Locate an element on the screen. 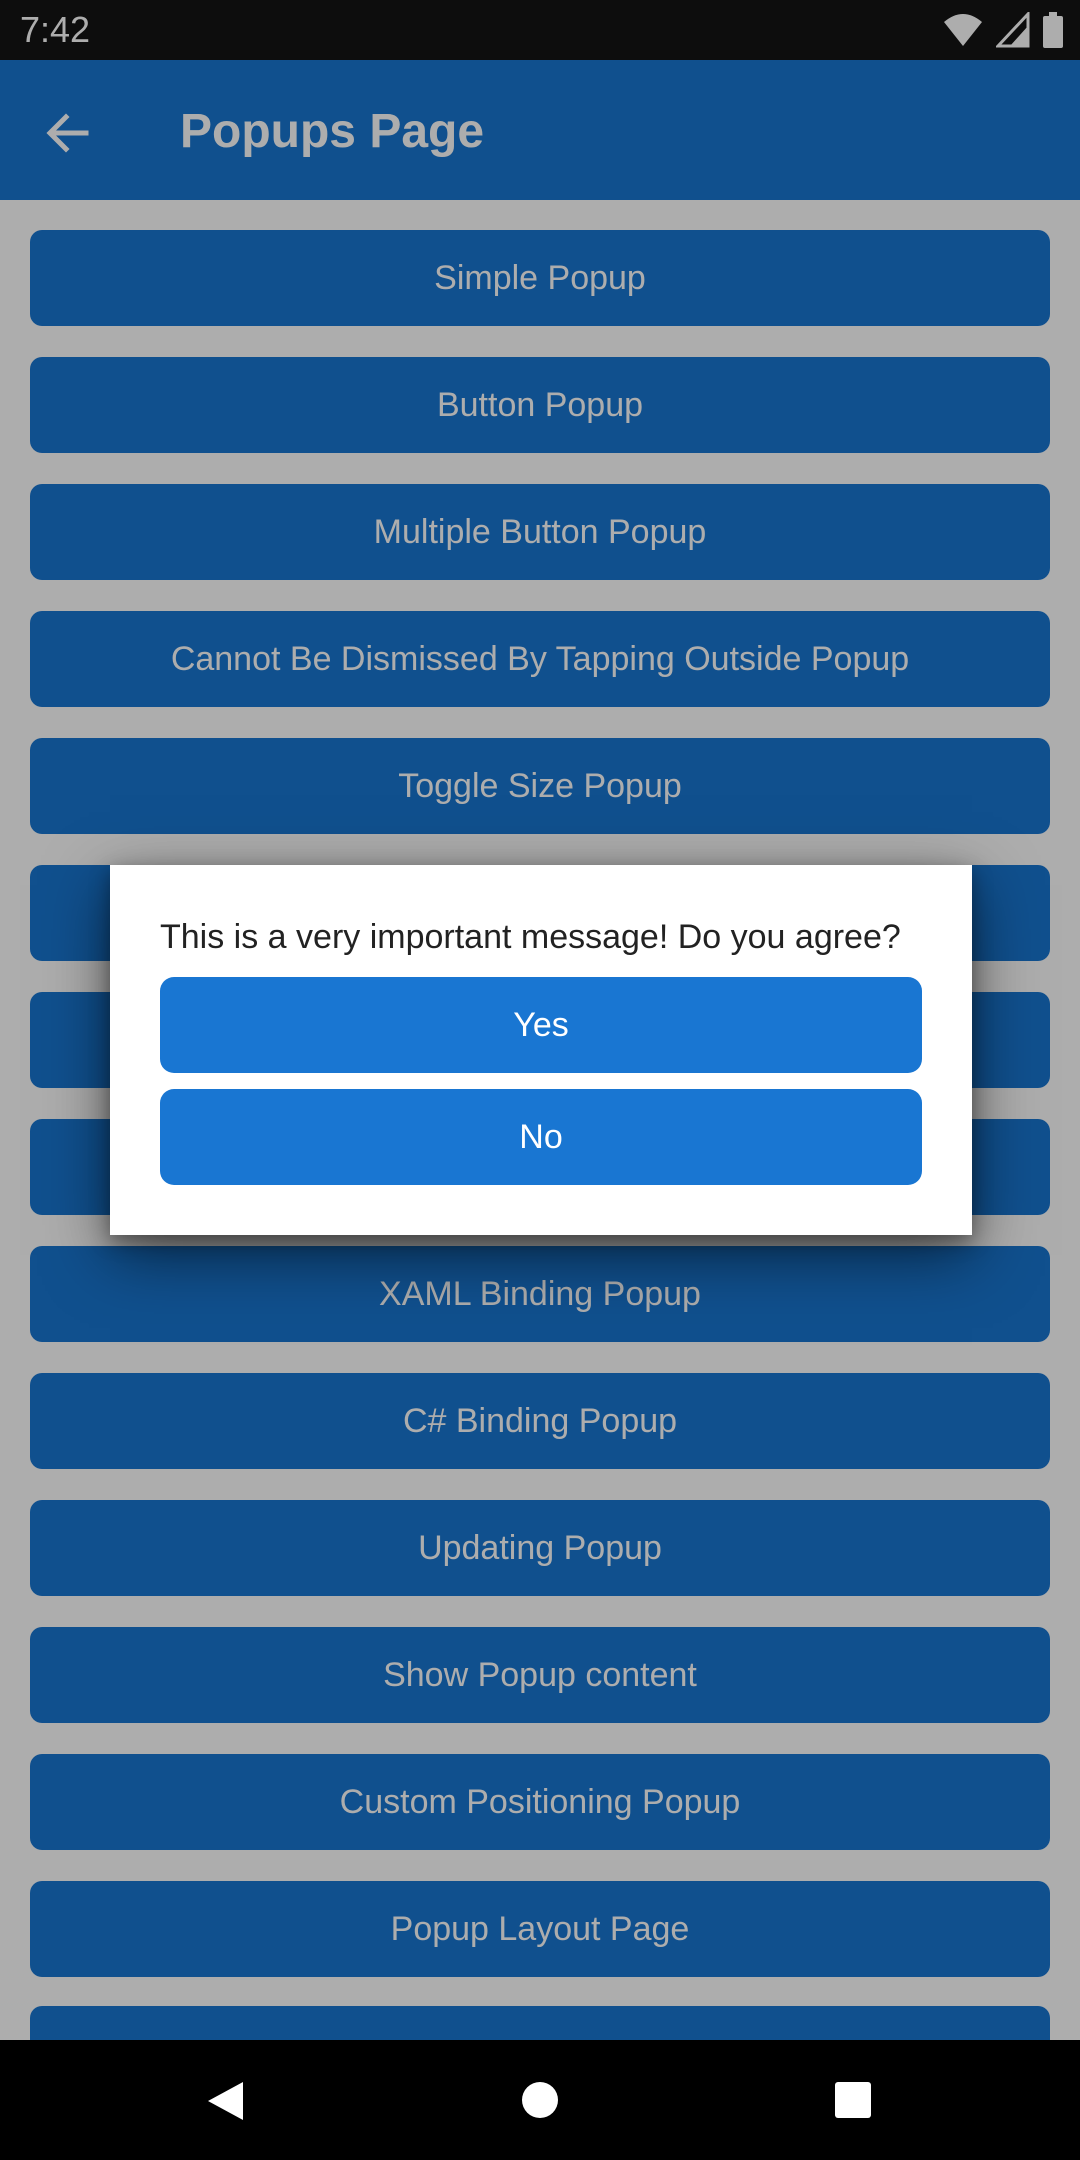  back-triangle-icon is located at coordinates (225, 2101).